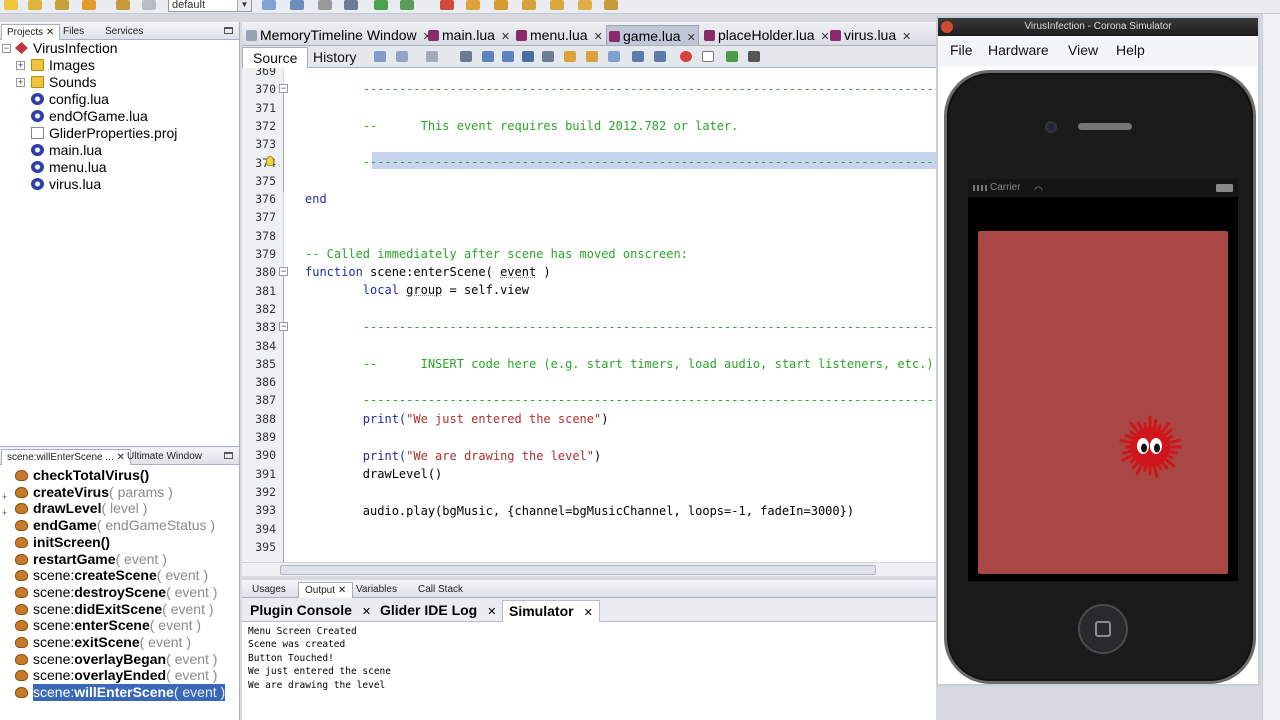 This screenshot has height=720, width=1280. Describe the element at coordinates (6, 48) in the screenshot. I see `collapse-icon: −` at that location.